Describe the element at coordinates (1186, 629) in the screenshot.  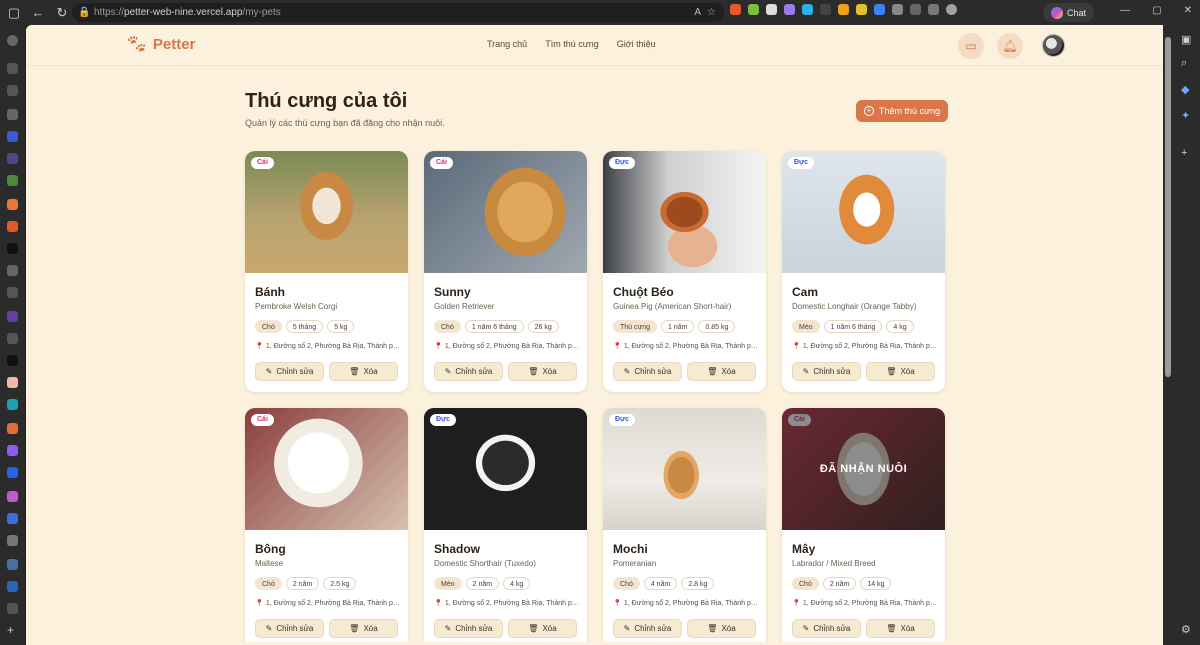
I see `gear-icon: ⚙` at that location.